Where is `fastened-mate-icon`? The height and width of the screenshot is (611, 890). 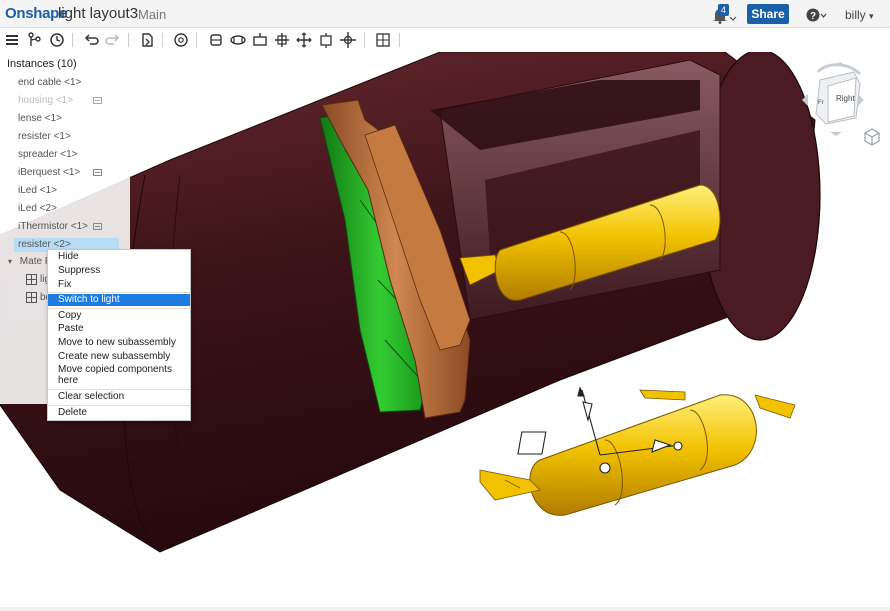 fastened-mate-icon is located at coordinates (216, 40).